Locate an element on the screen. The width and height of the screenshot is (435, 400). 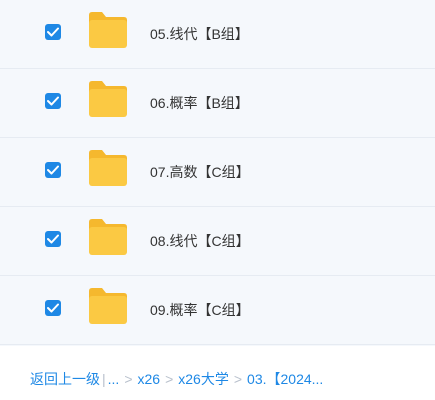
breadcrumb-item-x26: x26 is located at coordinates (149, 379).